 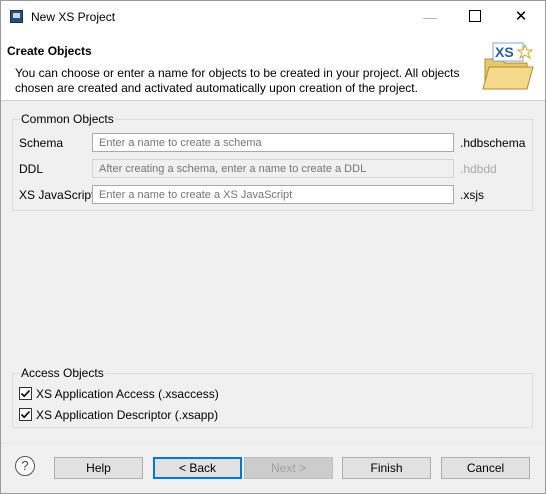 I want to click on schema-label: Schema, so click(x=41, y=143).